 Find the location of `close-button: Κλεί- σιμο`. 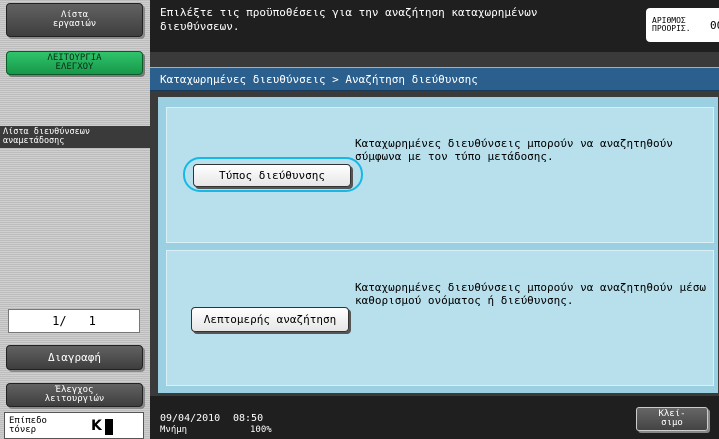

close-button: Κλεί- σιμο is located at coordinates (672, 419).